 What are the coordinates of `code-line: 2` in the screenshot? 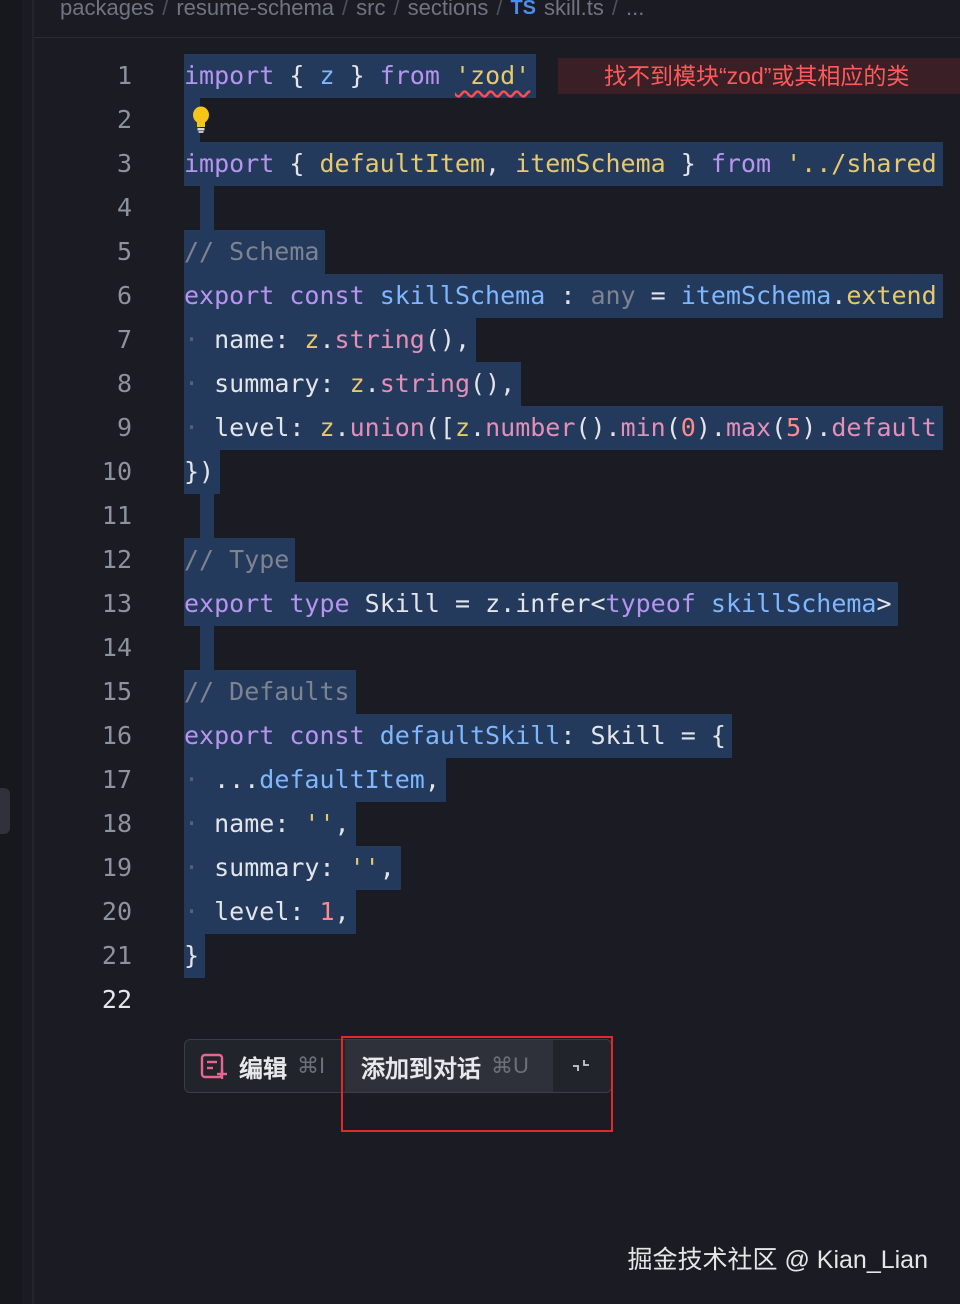 It's located at (480, 120).